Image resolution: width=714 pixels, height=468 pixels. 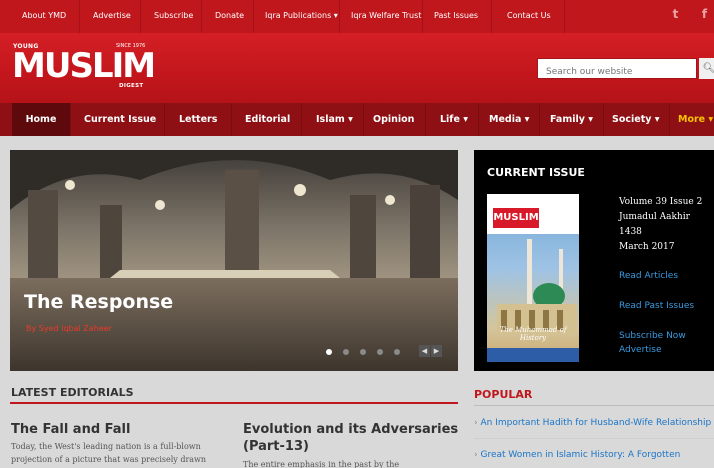 What do you see at coordinates (98, 302) in the screenshot?
I see `slide-title: The Response` at bounding box center [98, 302].